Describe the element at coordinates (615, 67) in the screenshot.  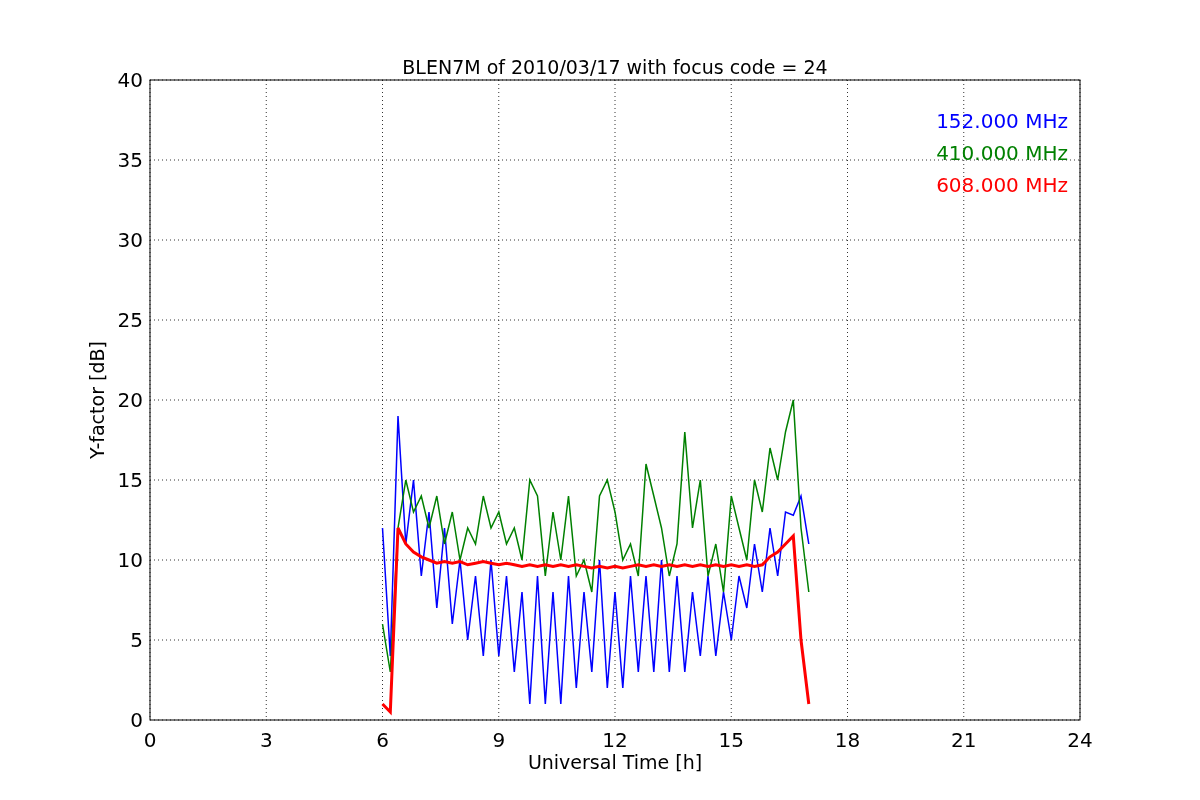
I see `chart-title: BLEN7M of 2010/03/17 with focus code = 24` at that location.